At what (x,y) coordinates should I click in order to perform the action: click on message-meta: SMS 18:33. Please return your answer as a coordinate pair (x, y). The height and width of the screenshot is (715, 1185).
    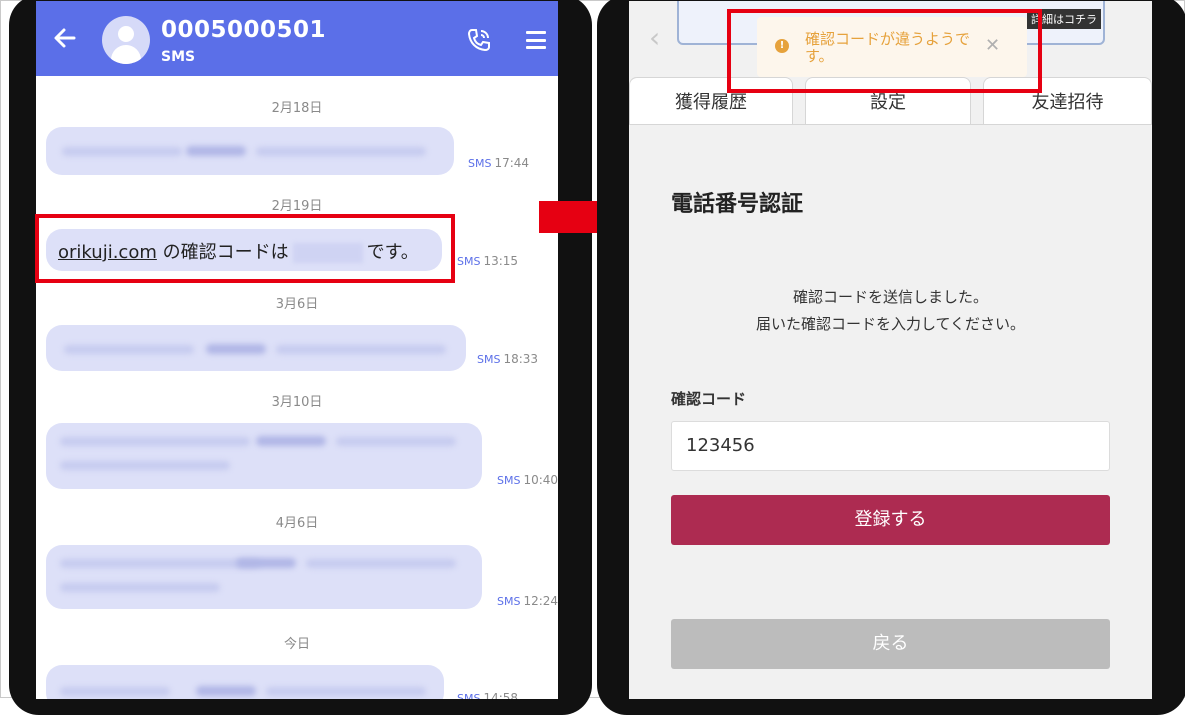
    Looking at the image, I should click on (508, 359).